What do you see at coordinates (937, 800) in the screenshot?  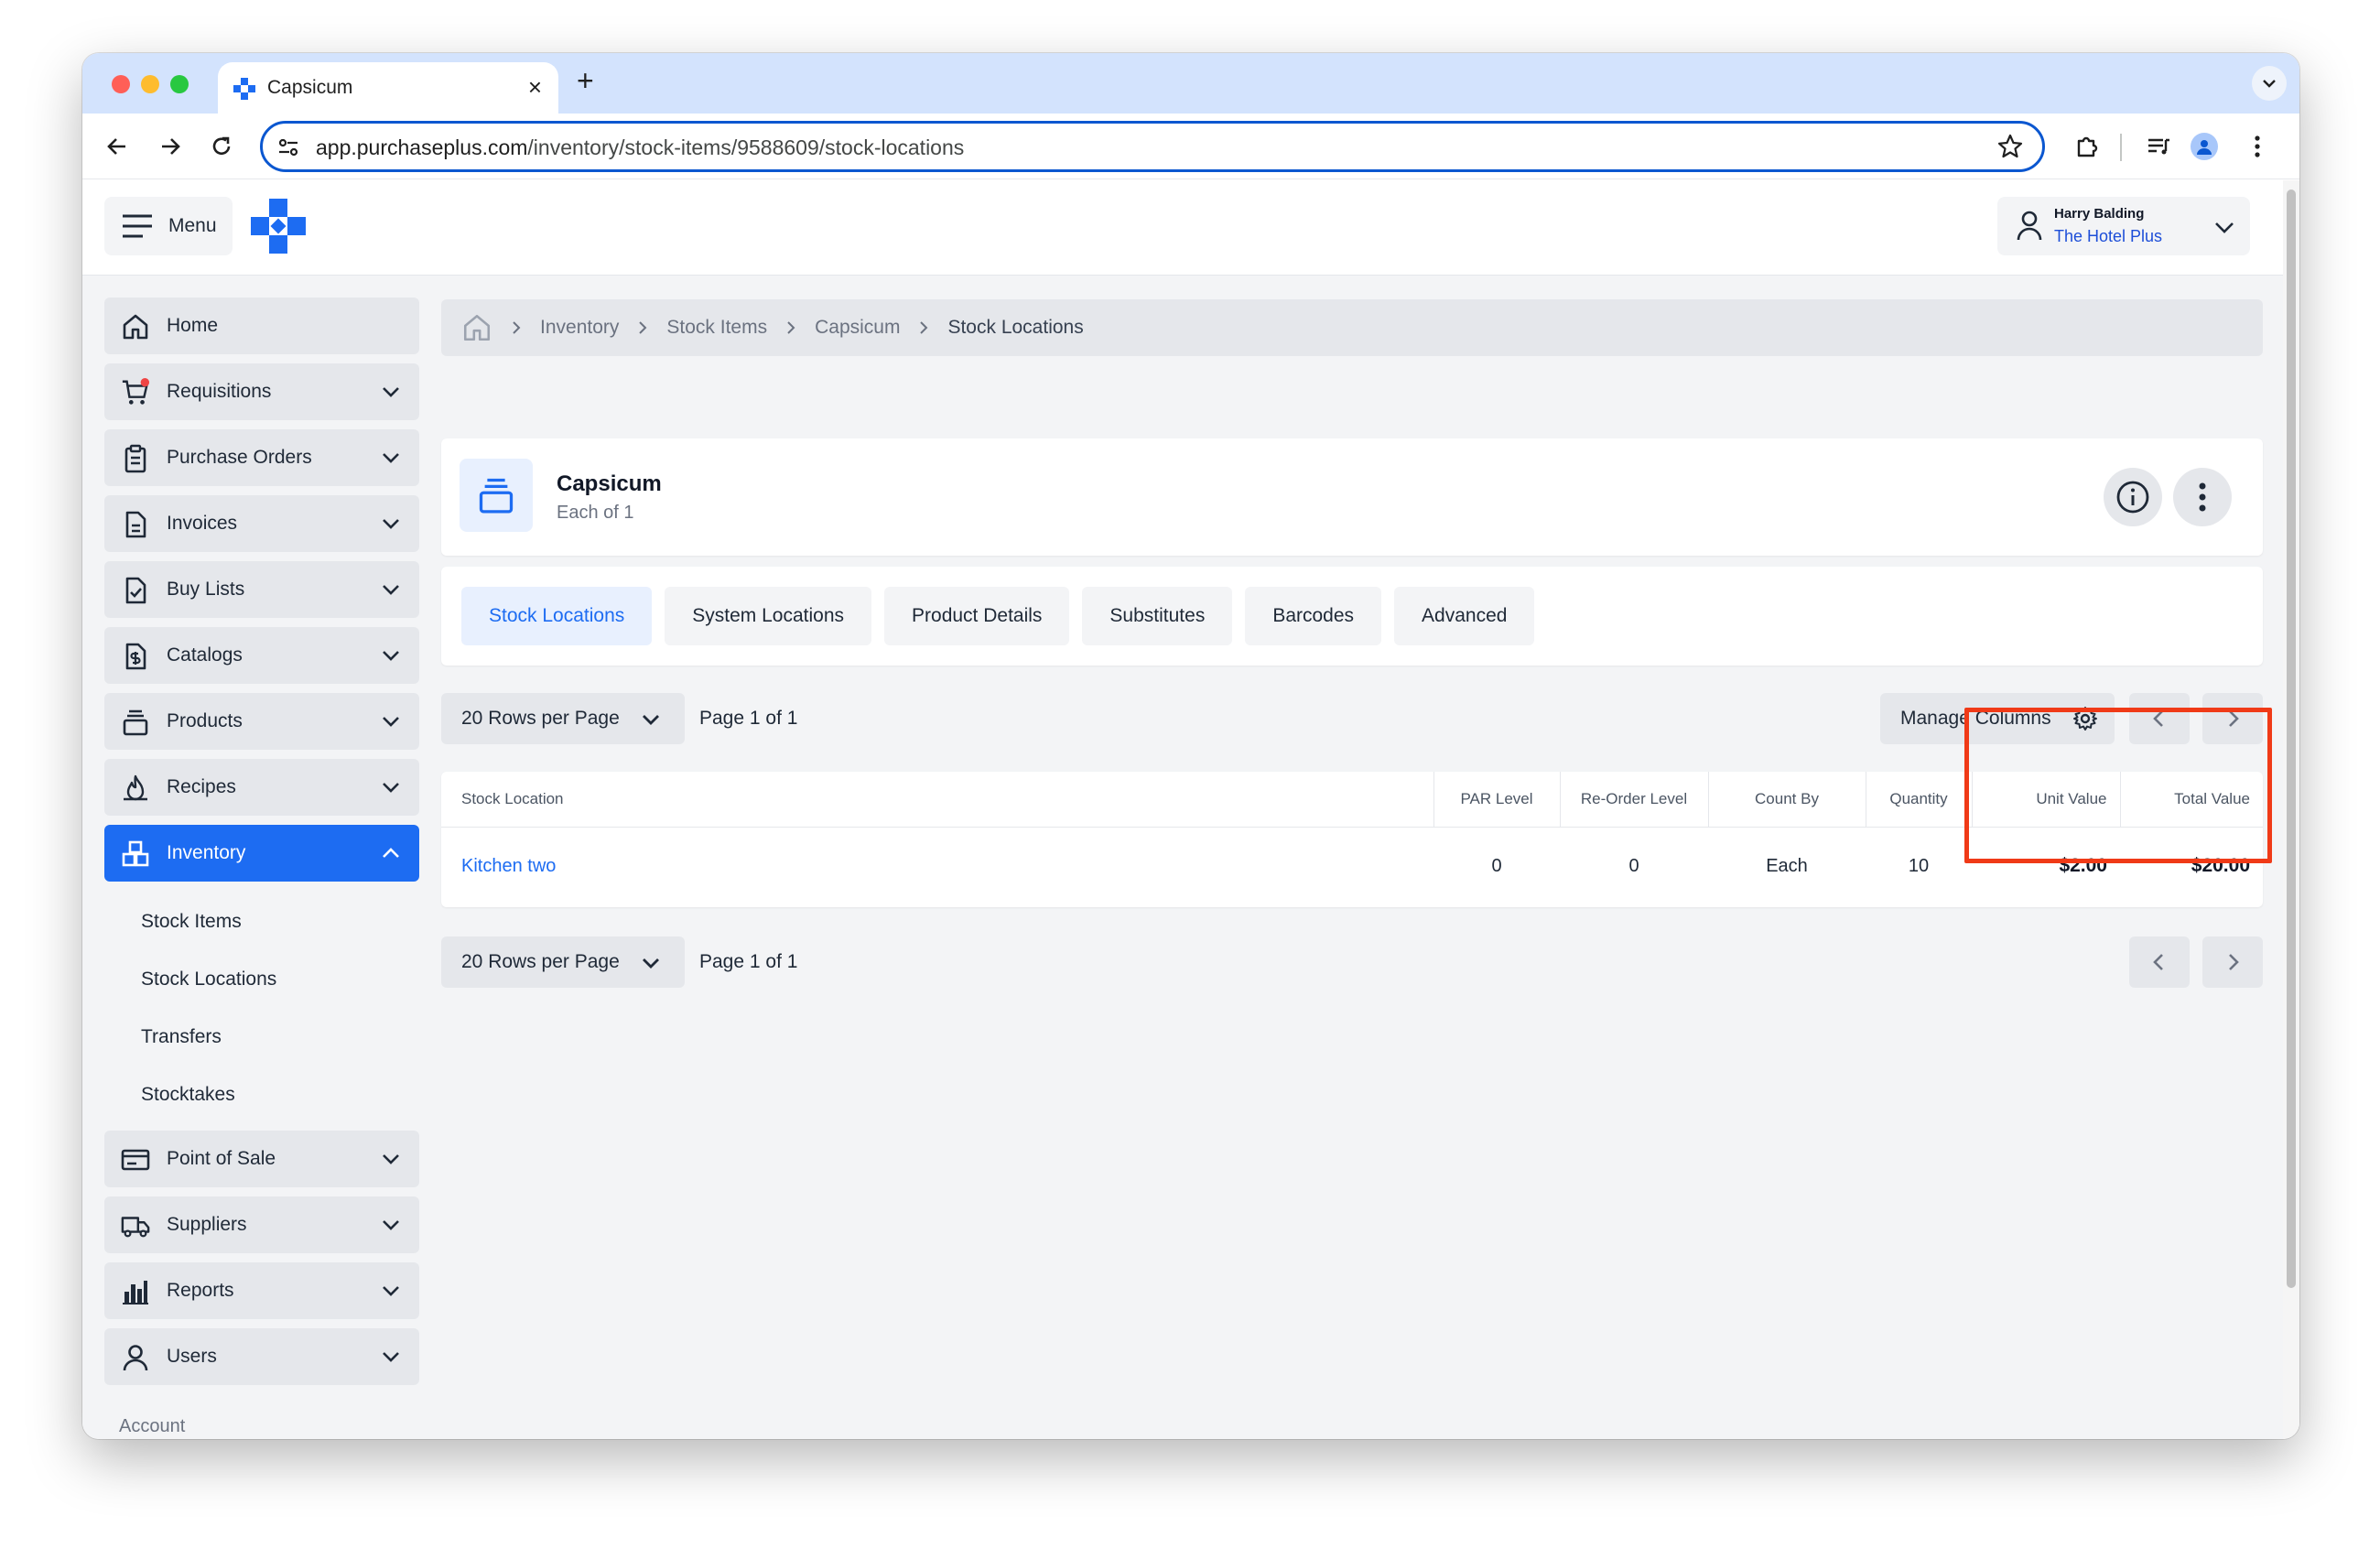 I see `column-header-stock-location: Stock Location` at bounding box center [937, 800].